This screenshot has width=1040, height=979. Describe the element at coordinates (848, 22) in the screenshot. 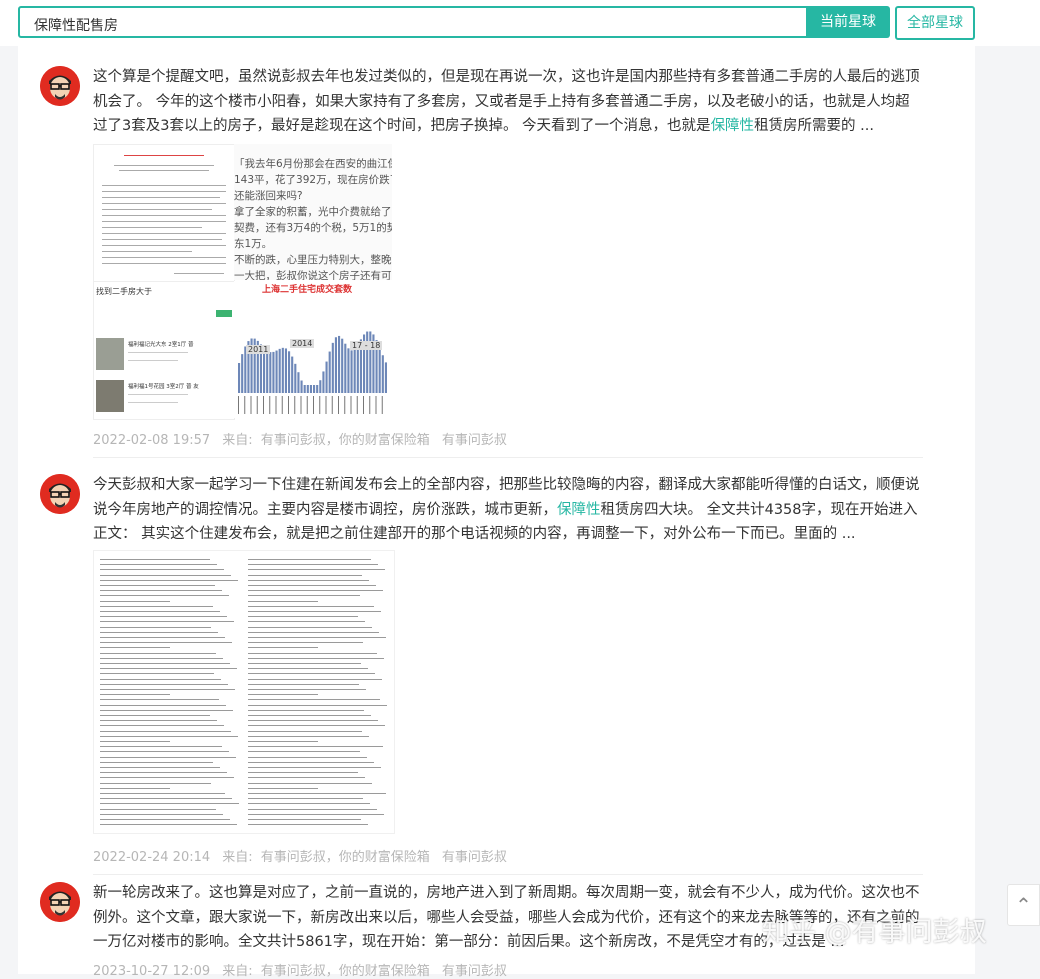

I see `current-planet-button: 当前星球` at that location.